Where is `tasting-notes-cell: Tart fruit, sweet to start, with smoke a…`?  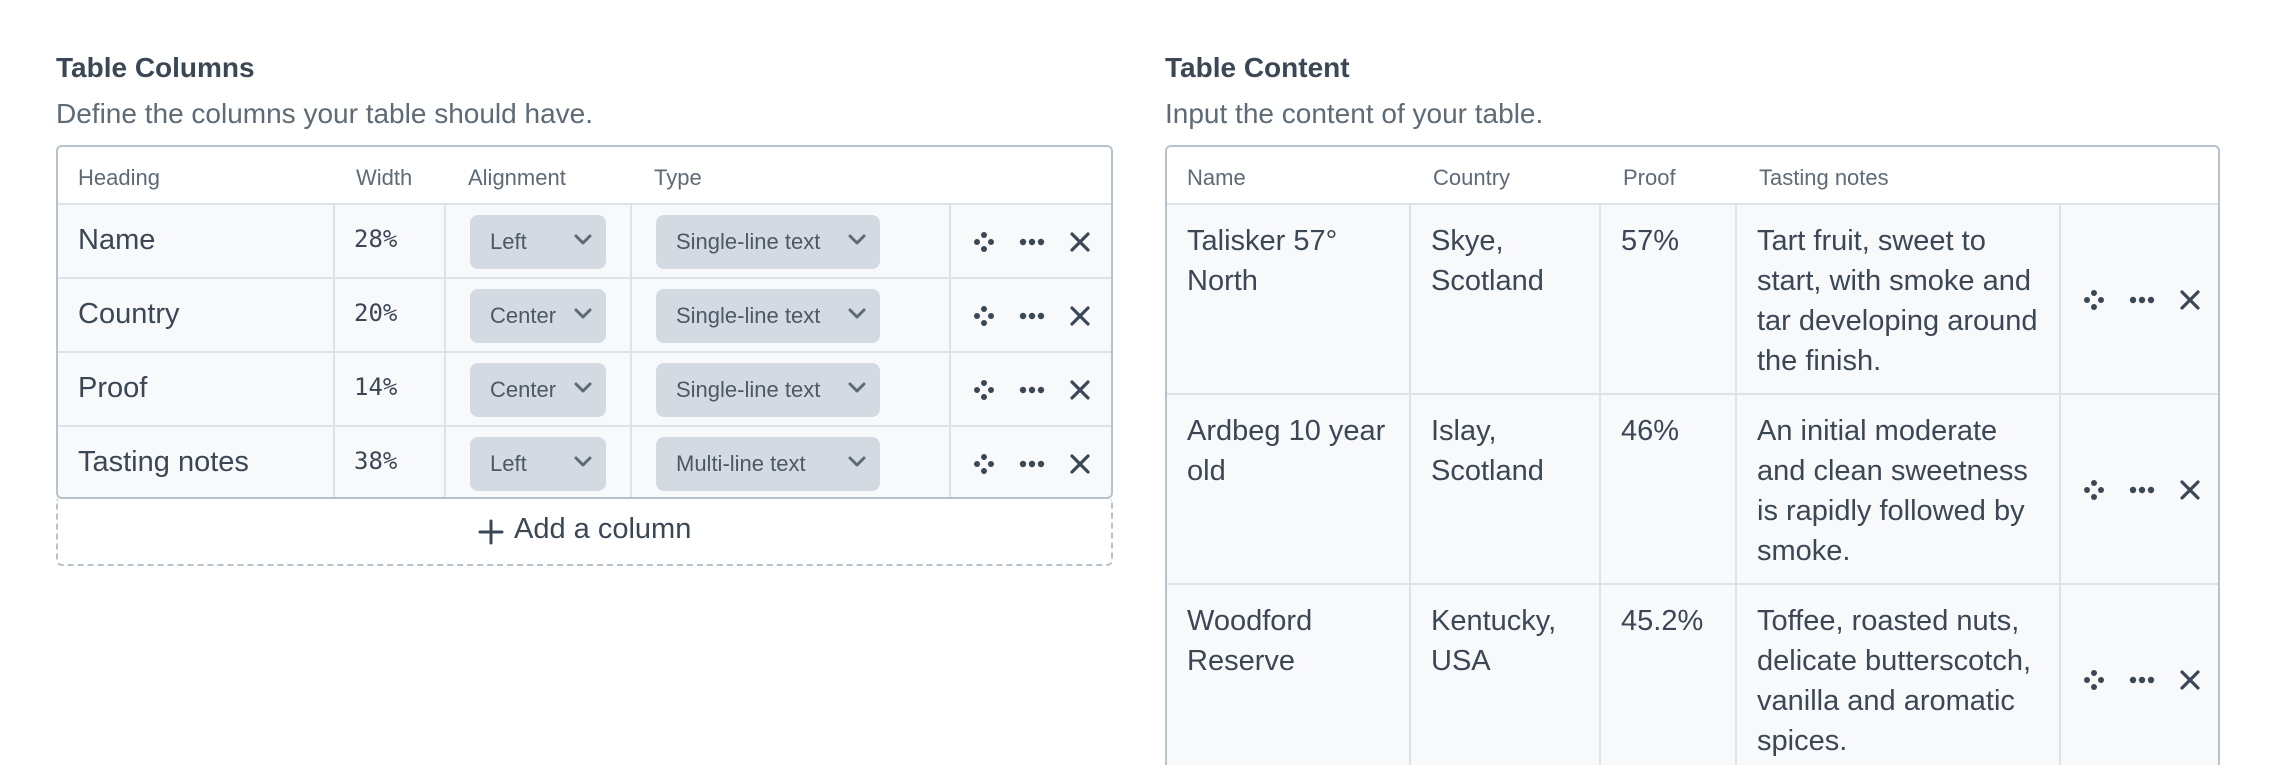
tasting-notes-cell: Tart fruit, sweet to start, with smoke a… is located at coordinates (1902, 301).